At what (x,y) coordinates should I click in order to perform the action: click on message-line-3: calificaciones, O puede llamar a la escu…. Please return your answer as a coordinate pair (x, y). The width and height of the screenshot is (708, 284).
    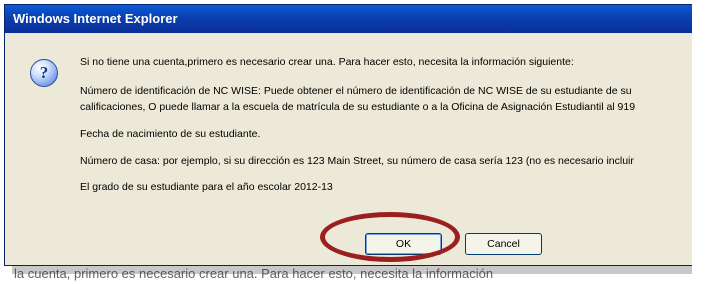
    Looking at the image, I should click on (358, 107).